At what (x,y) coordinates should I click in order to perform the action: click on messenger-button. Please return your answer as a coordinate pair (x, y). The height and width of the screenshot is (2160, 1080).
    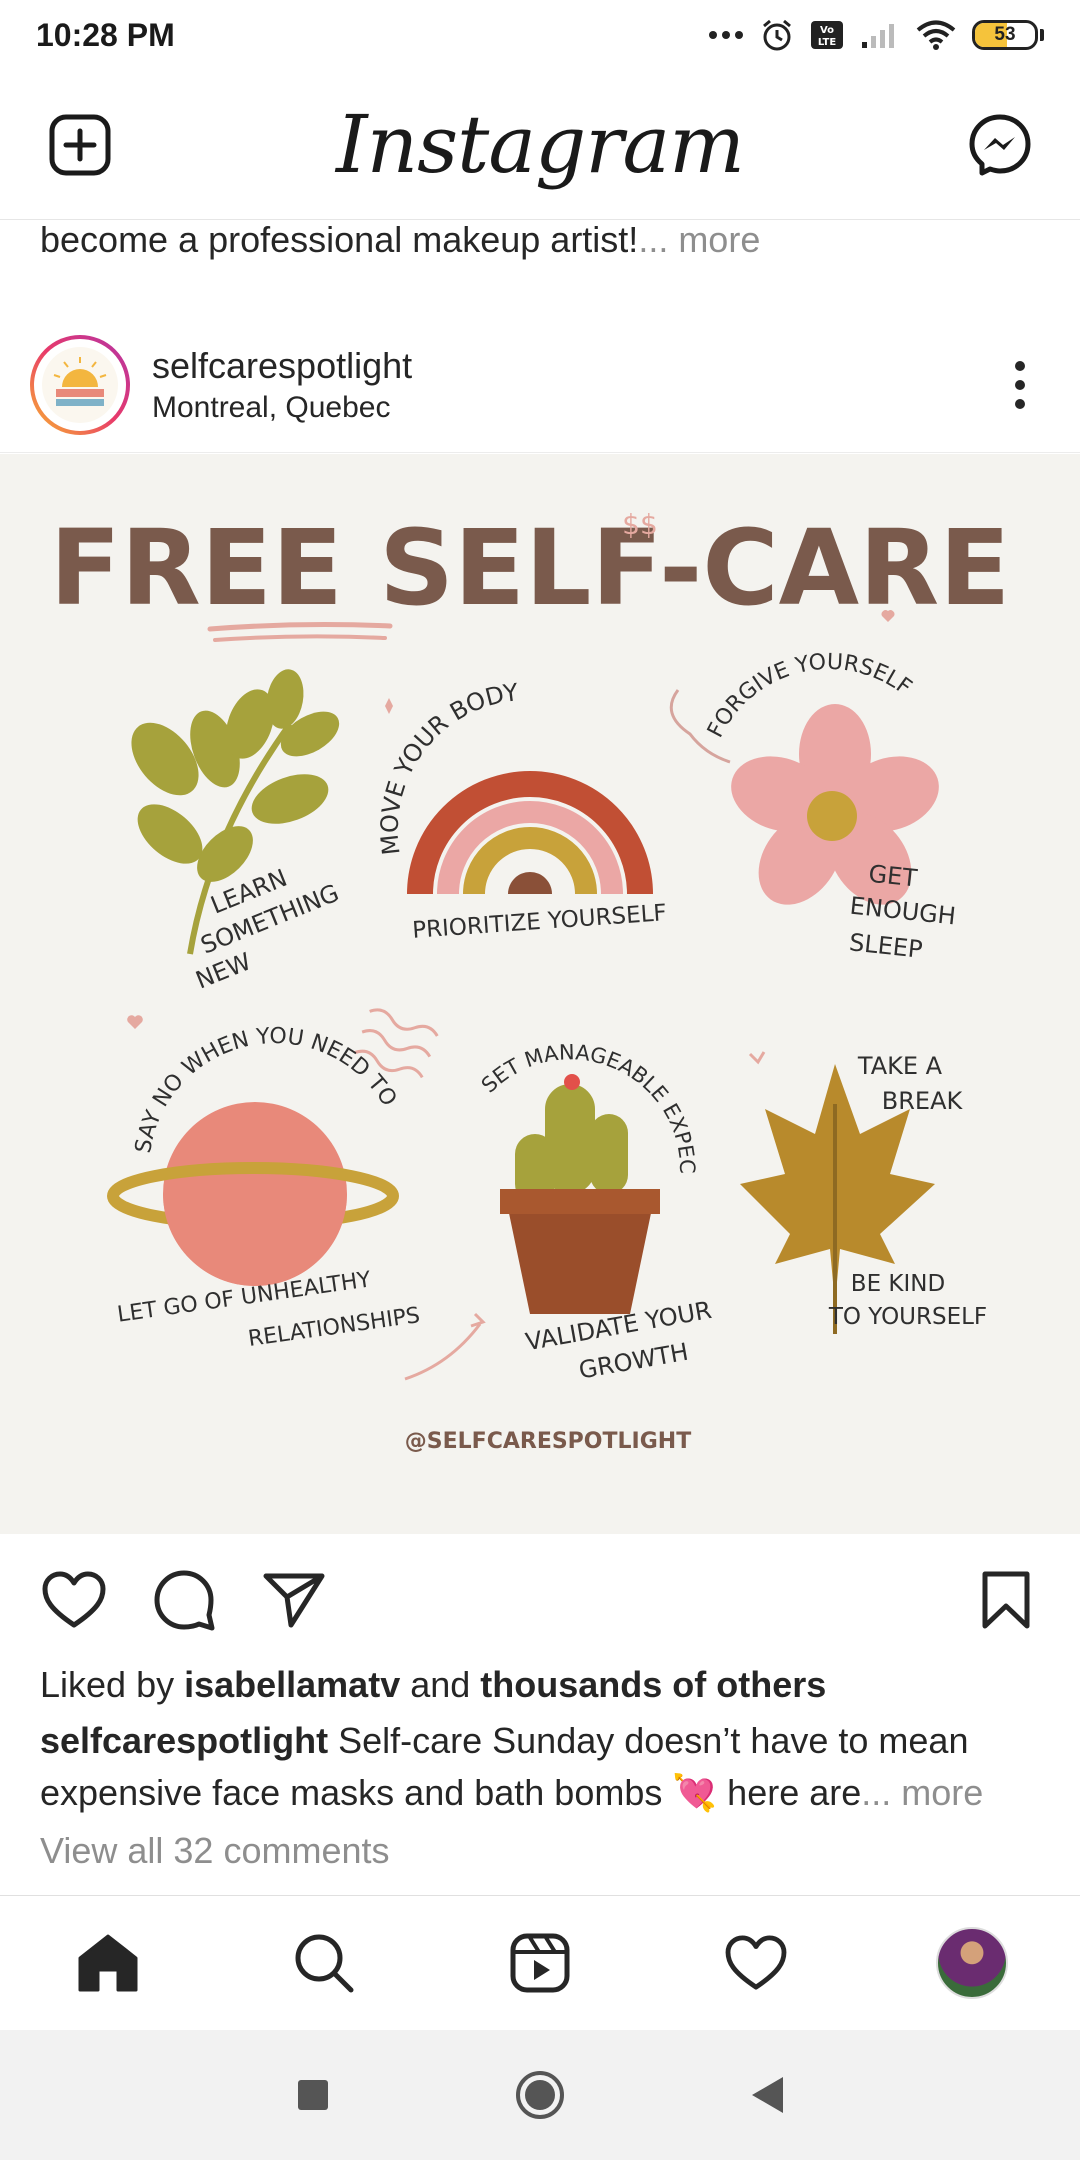
    Looking at the image, I should click on (1000, 145).